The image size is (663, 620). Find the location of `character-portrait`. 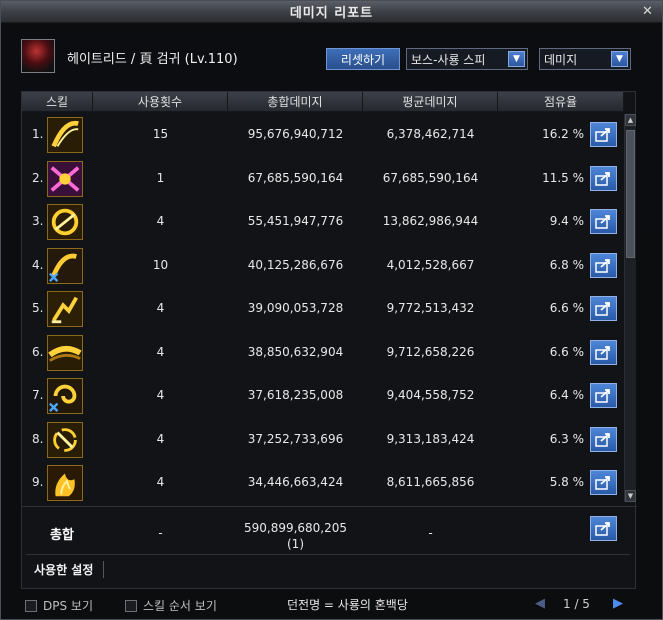

character-portrait is located at coordinates (38, 56).